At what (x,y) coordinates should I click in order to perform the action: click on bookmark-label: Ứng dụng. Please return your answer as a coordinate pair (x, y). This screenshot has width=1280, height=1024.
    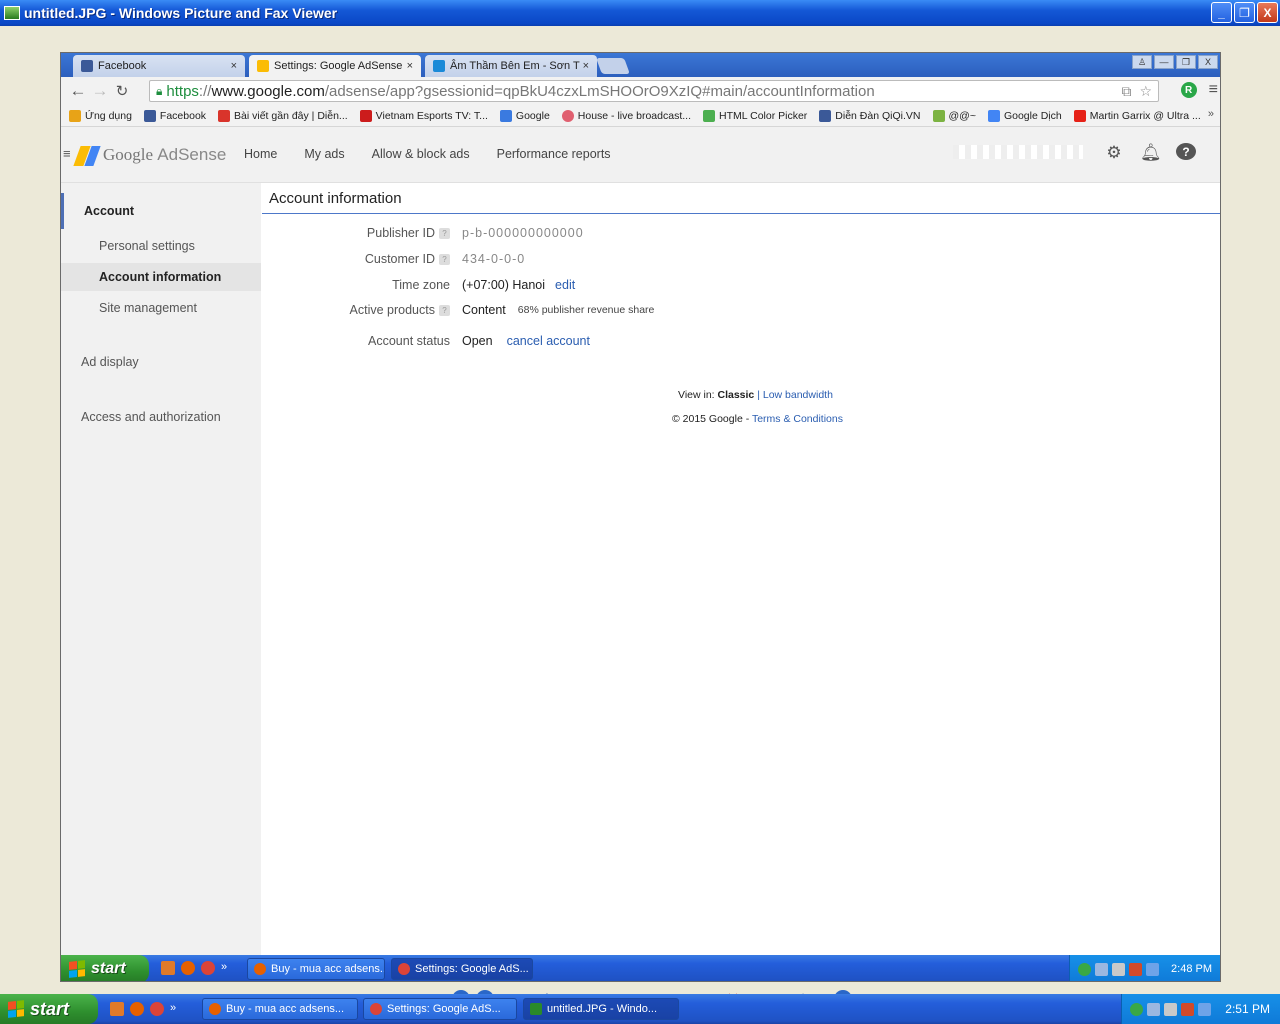
    Looking at the image, I should click on (108, 115).